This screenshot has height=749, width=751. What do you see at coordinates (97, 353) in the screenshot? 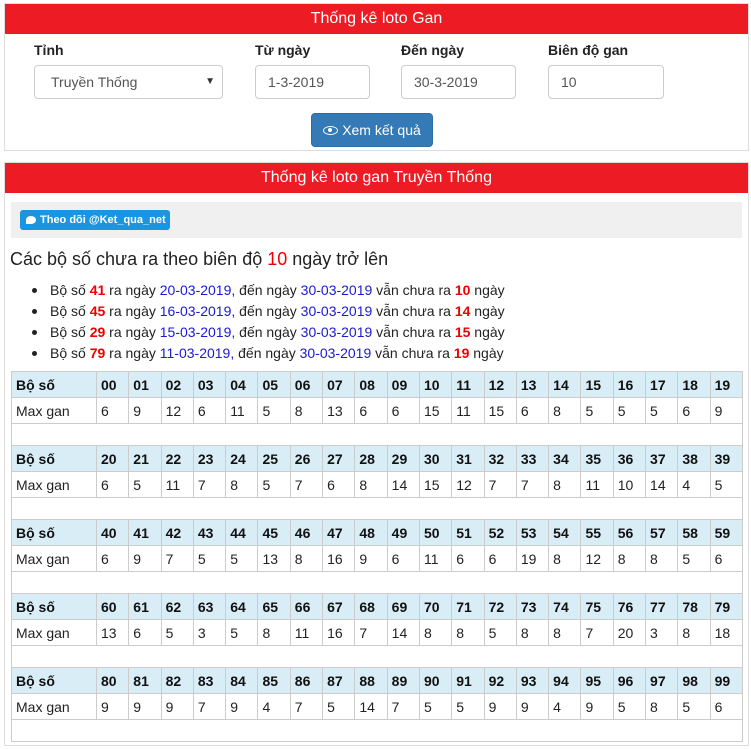
I see `stat-num: 79` at bounding box center [97, 353].